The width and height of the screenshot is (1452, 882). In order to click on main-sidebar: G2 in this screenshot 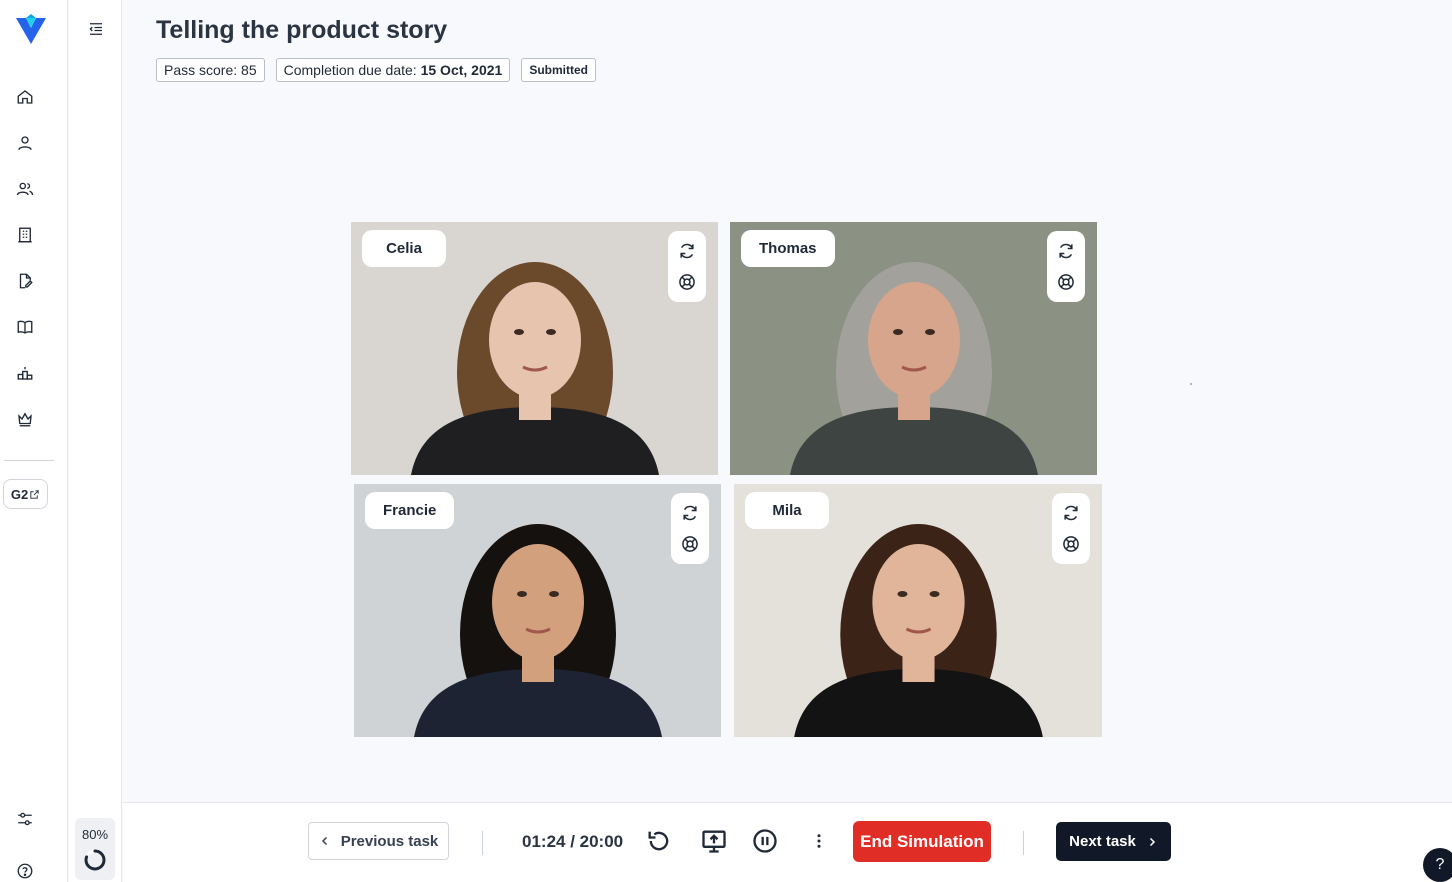, I will do `click(34, 441)`.